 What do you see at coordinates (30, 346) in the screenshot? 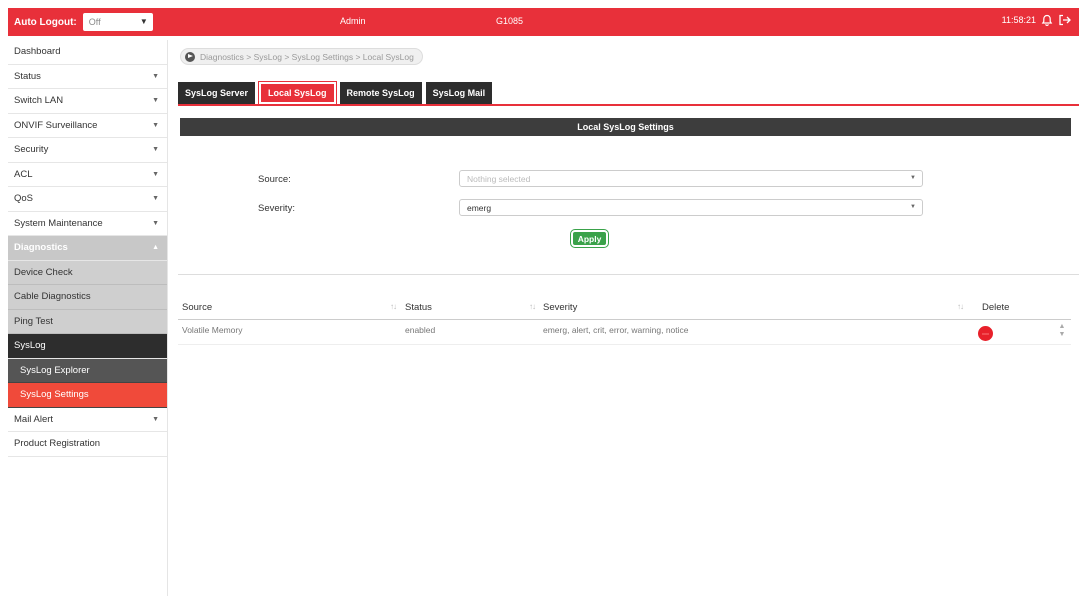
I see `sidebar-item-label: SysLog` at bounding box center [30, 346].